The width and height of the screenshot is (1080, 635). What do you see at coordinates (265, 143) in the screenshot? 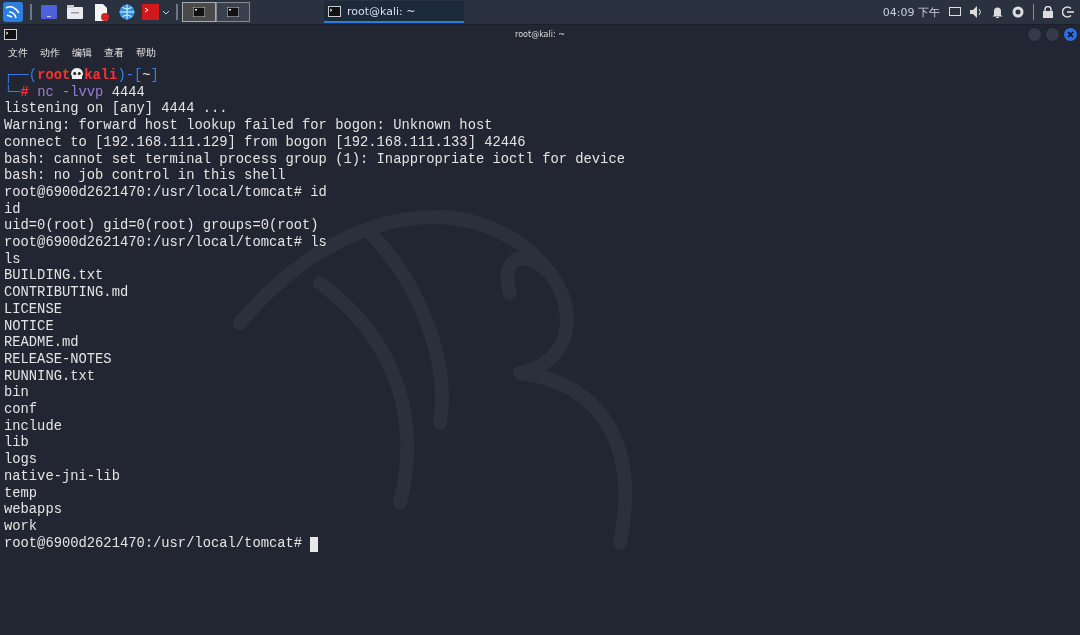
I see `output-line: connect to [192.168.111.129] from bogon [192.168.111.133] 42446` at bounding box center [265, 143].